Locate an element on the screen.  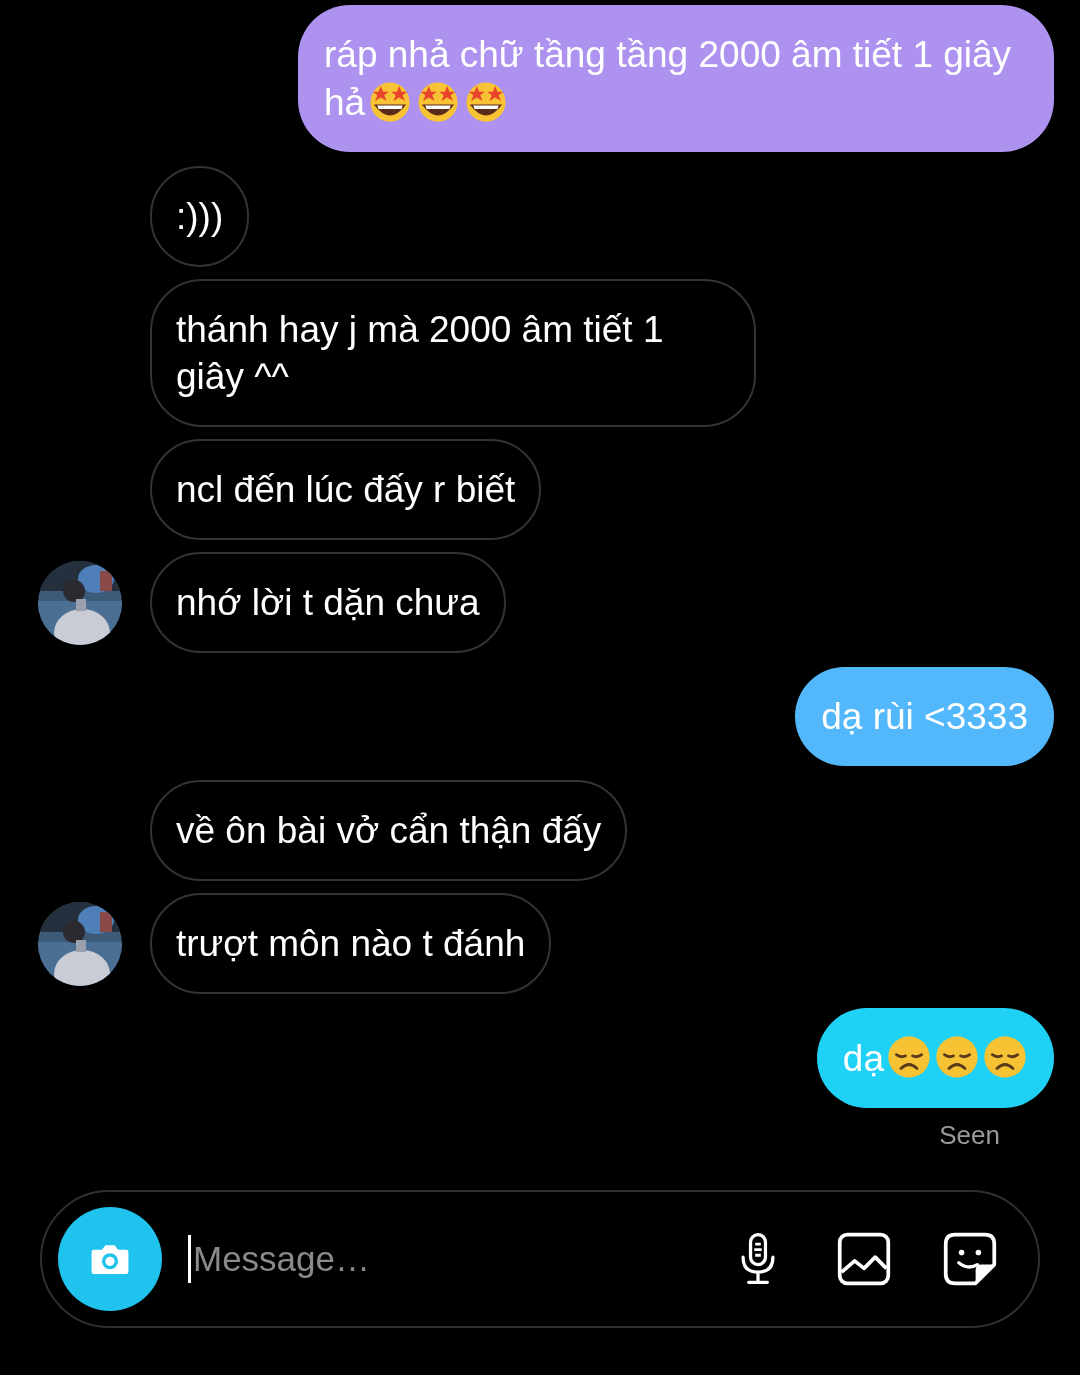
seen-status: Seen is located at coordinates (969, 1135).